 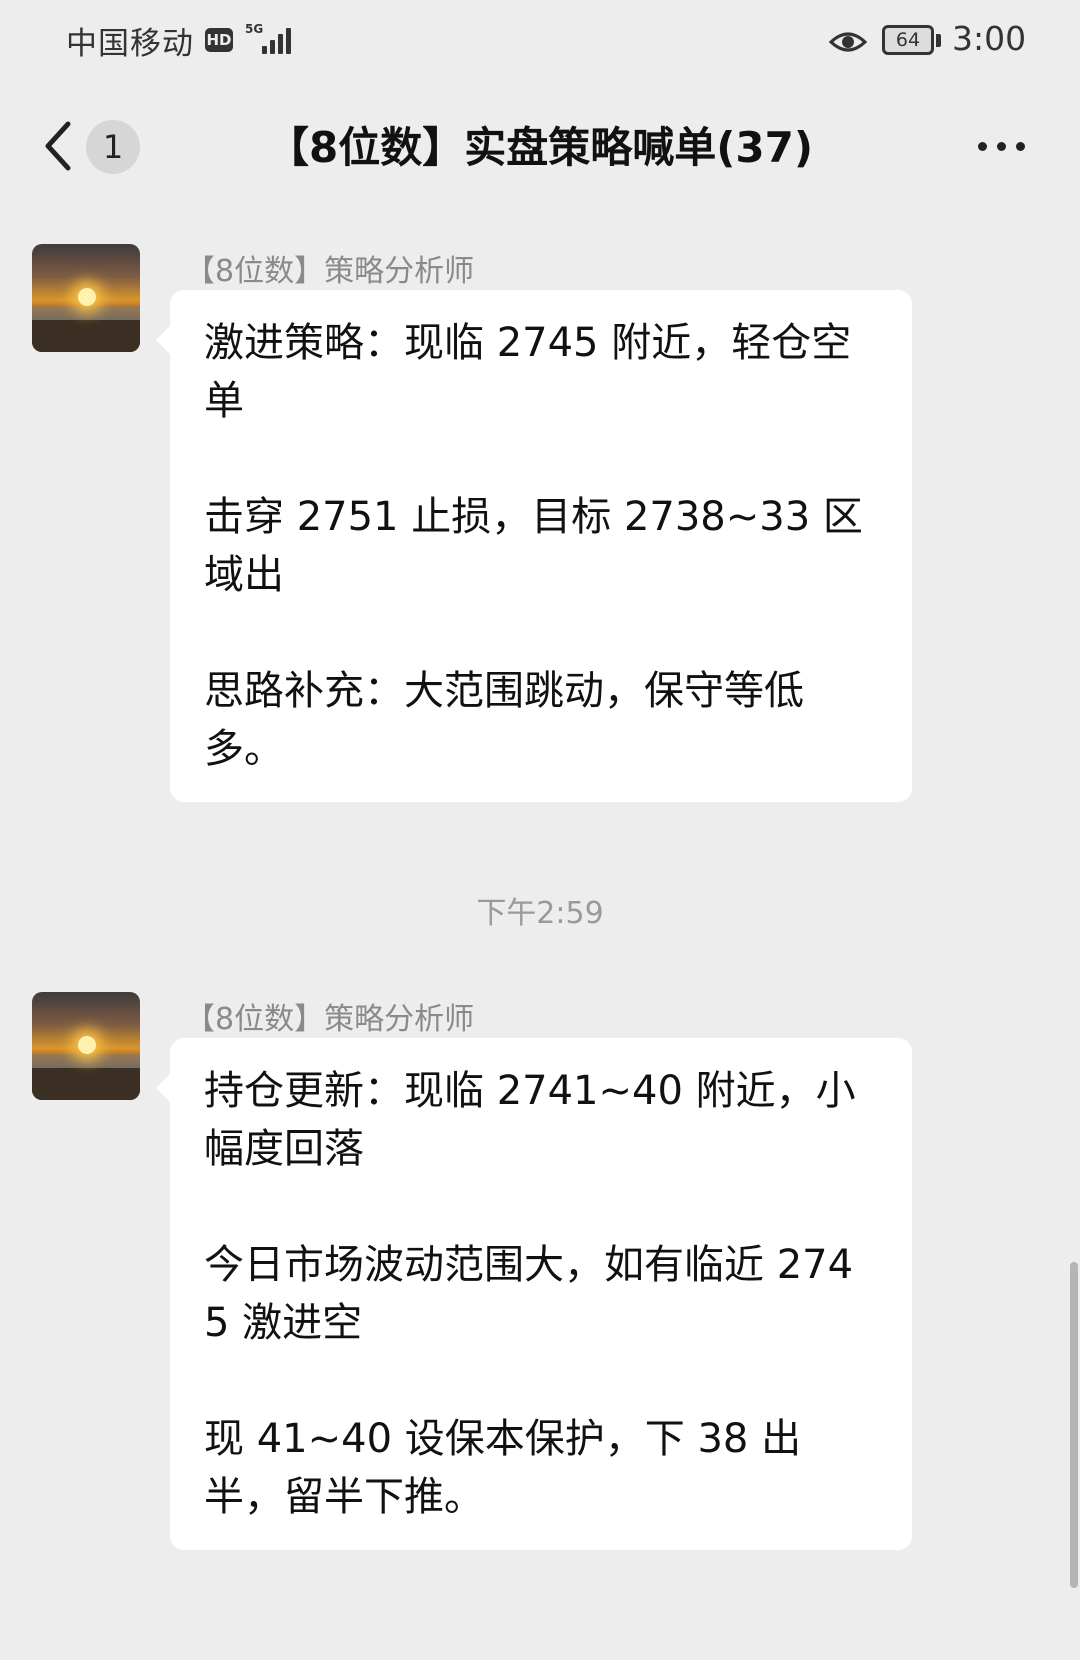 I want to click on carrier-name: 中国移动, so click(x=130, y=44).